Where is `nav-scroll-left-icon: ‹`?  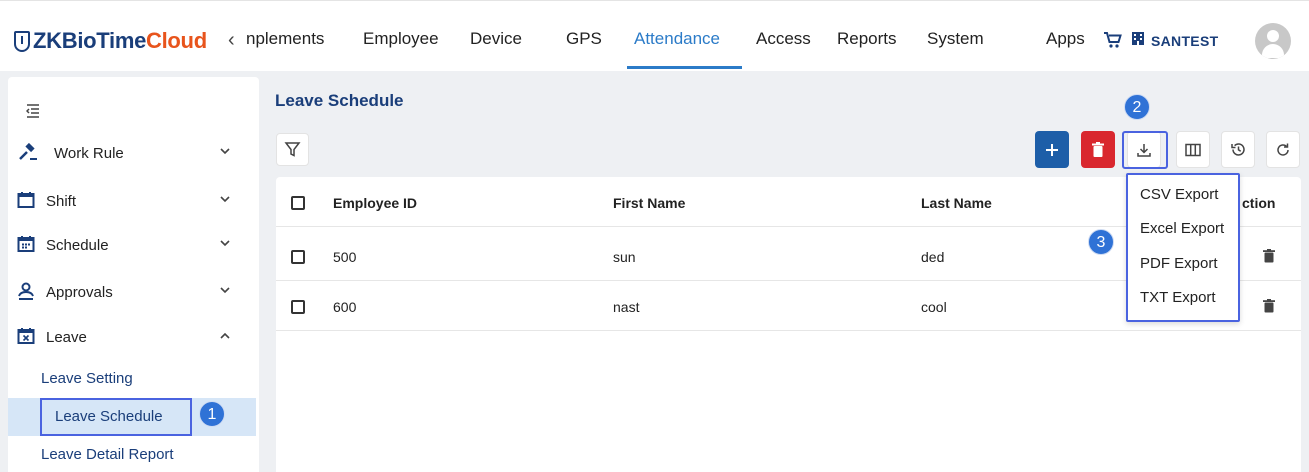 nav-scroll-left-icon: ‹ is located at coordinates (231, 40).